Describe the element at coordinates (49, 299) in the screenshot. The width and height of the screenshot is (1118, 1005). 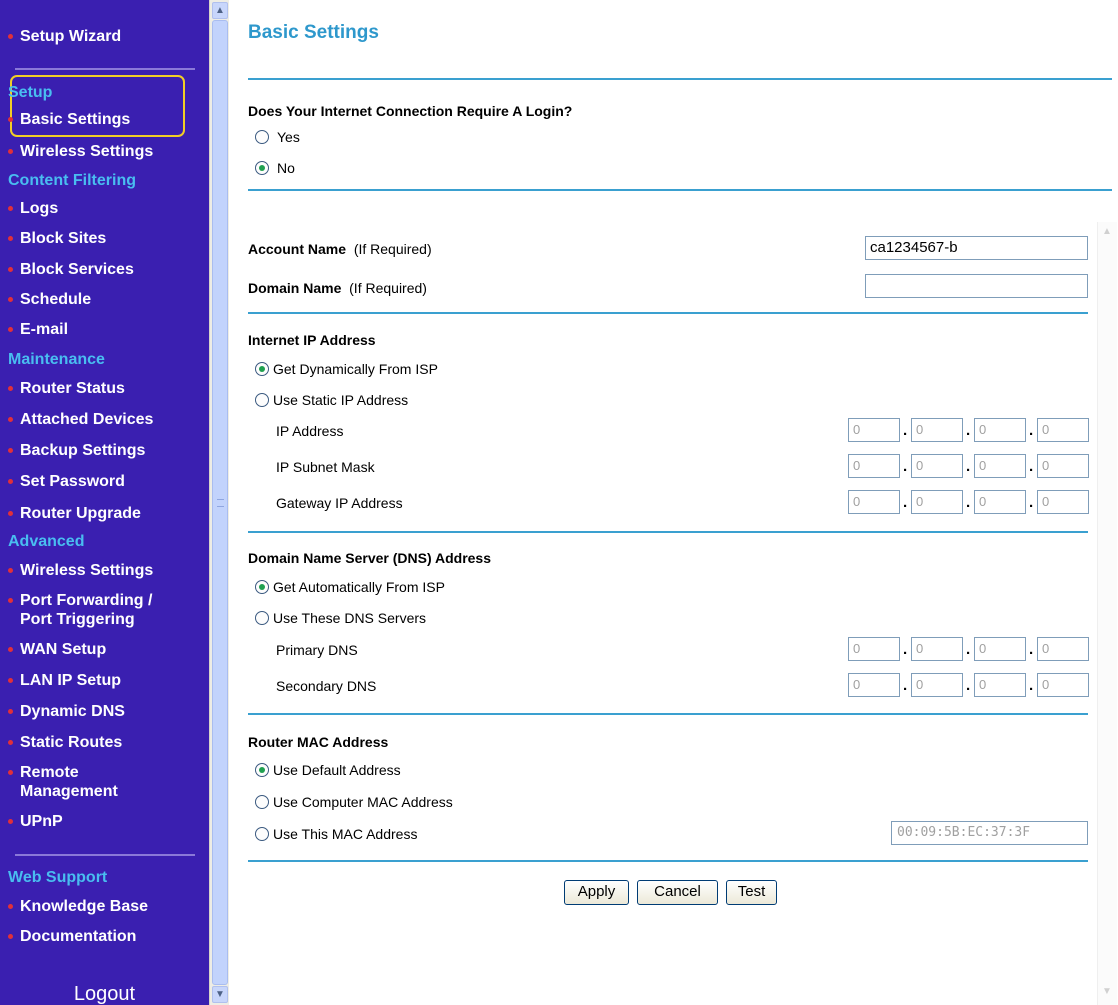
I see `sidebar-item-schedule: Schedule` at that location.